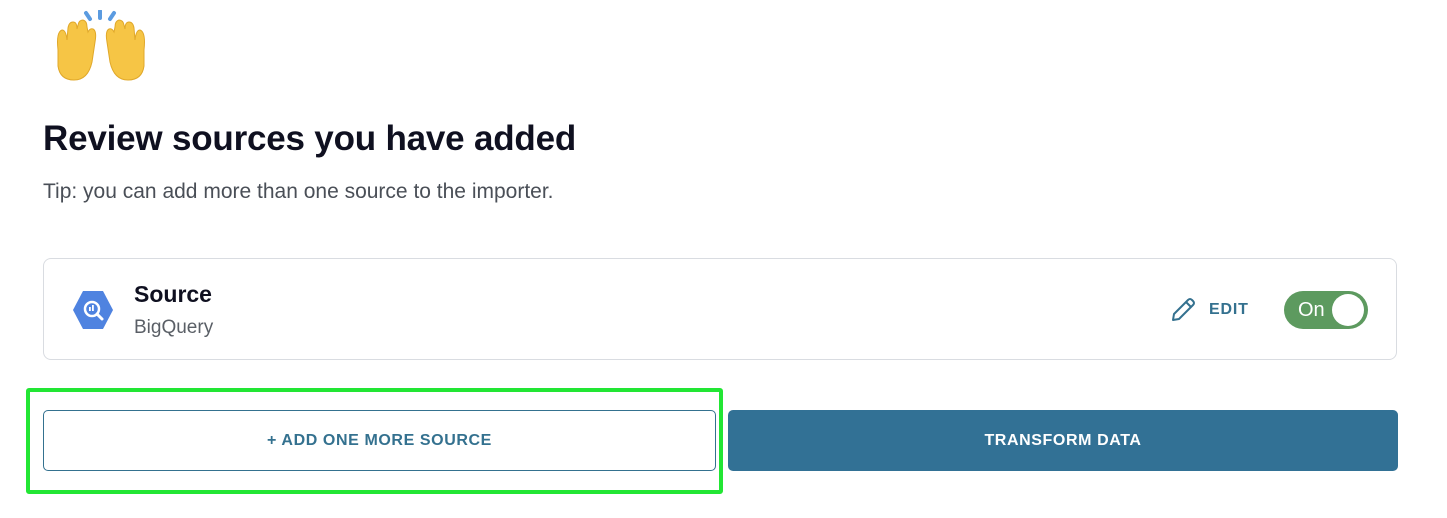 The height and width of the screenshot is (518, 1447). I want to click on page-title: Review sources you have added, so click(310, 138).